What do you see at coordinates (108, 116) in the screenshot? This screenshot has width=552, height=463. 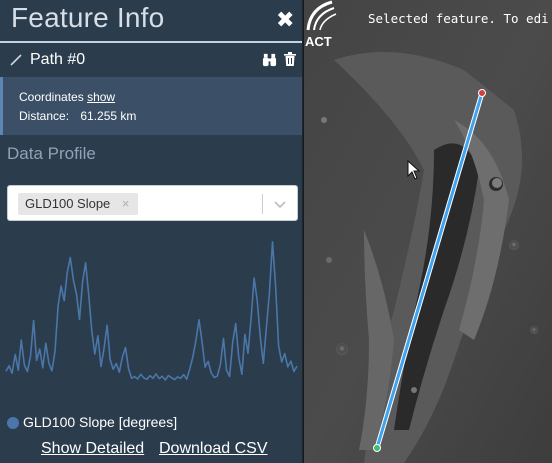 I see `distance-value: 61.255 km` at bounding box center [108, 116].